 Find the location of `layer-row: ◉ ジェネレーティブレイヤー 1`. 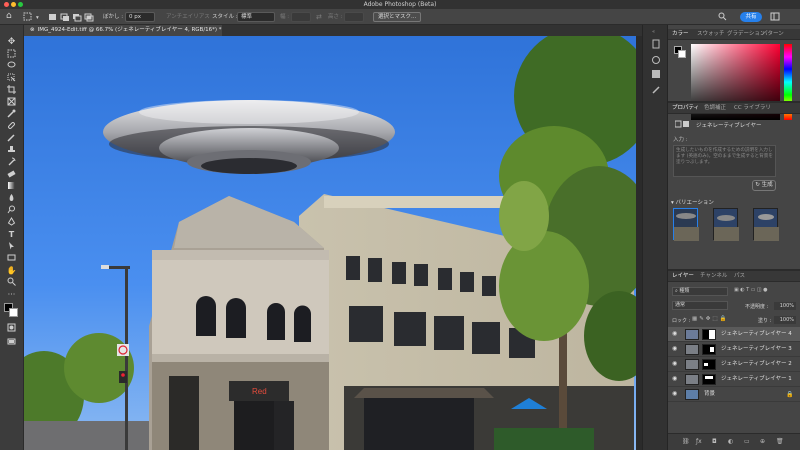

layer-row: ◉ ジェネレーティブレイヤー 1 is located at coordinates (734, 379).